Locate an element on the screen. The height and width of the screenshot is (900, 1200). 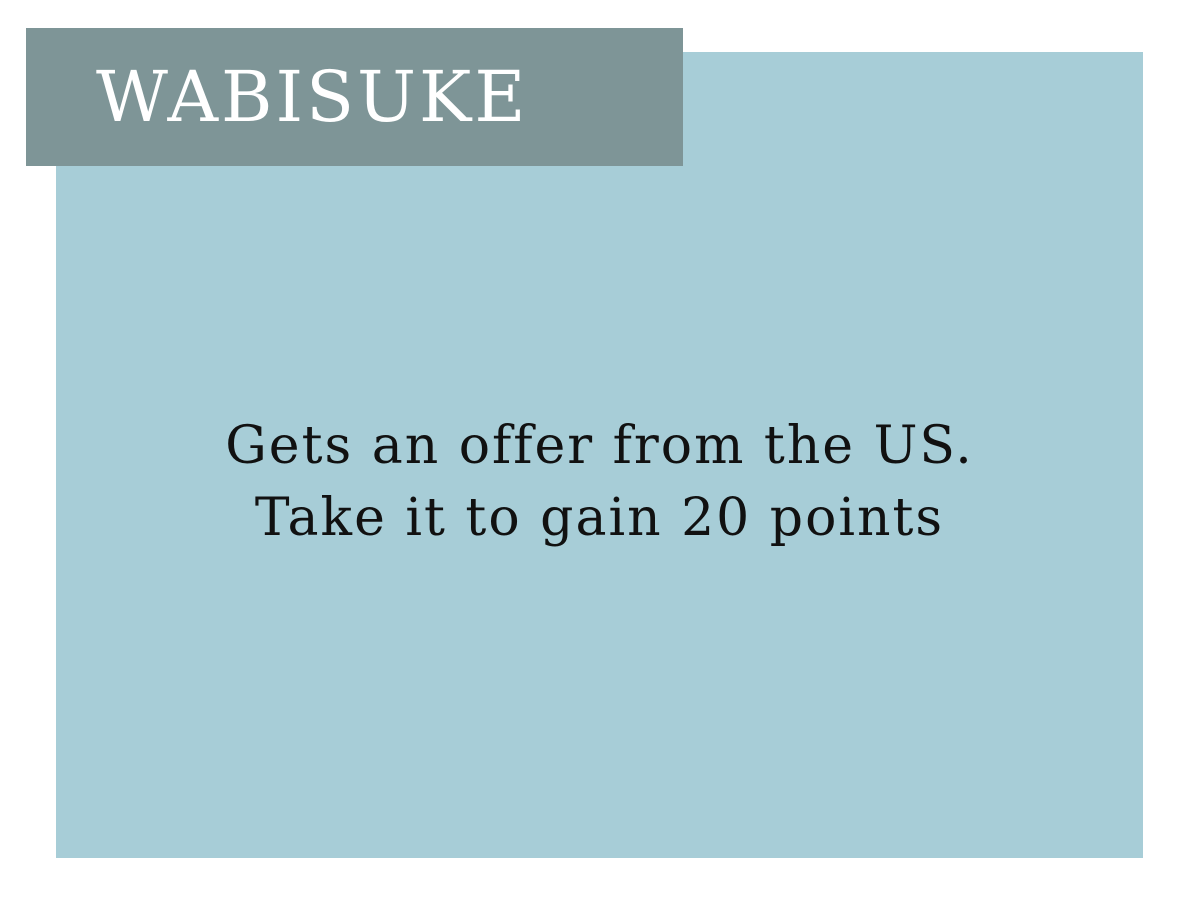
card-title: WABISUKE is located at coordinates (312, 97).